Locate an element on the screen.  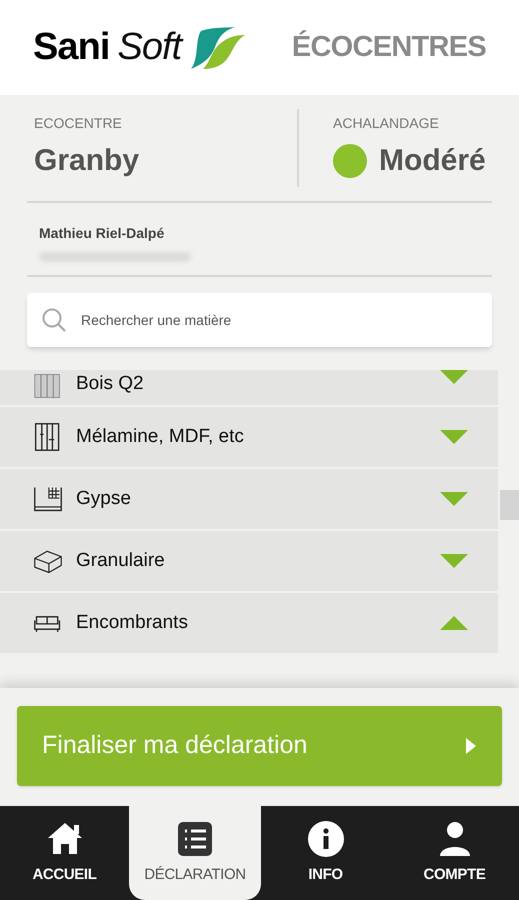
ecocentre-label: ECOCENTRE is located at coordinates (78, 123).